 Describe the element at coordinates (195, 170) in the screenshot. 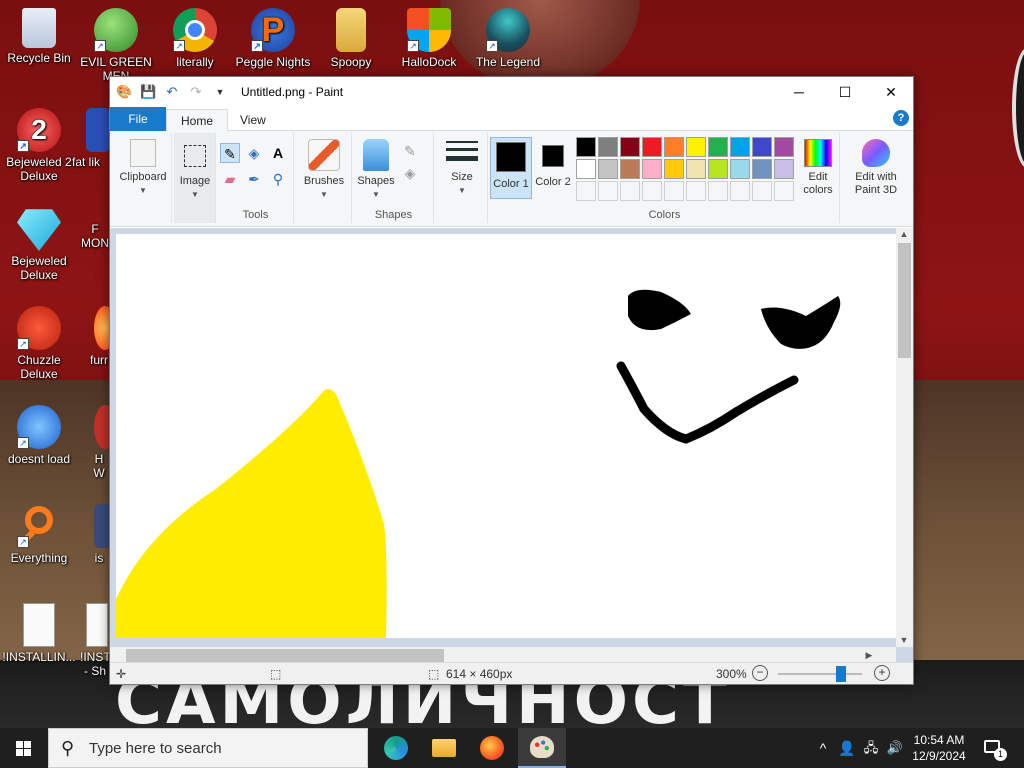

I see `image-button: Image ▼` at that location.